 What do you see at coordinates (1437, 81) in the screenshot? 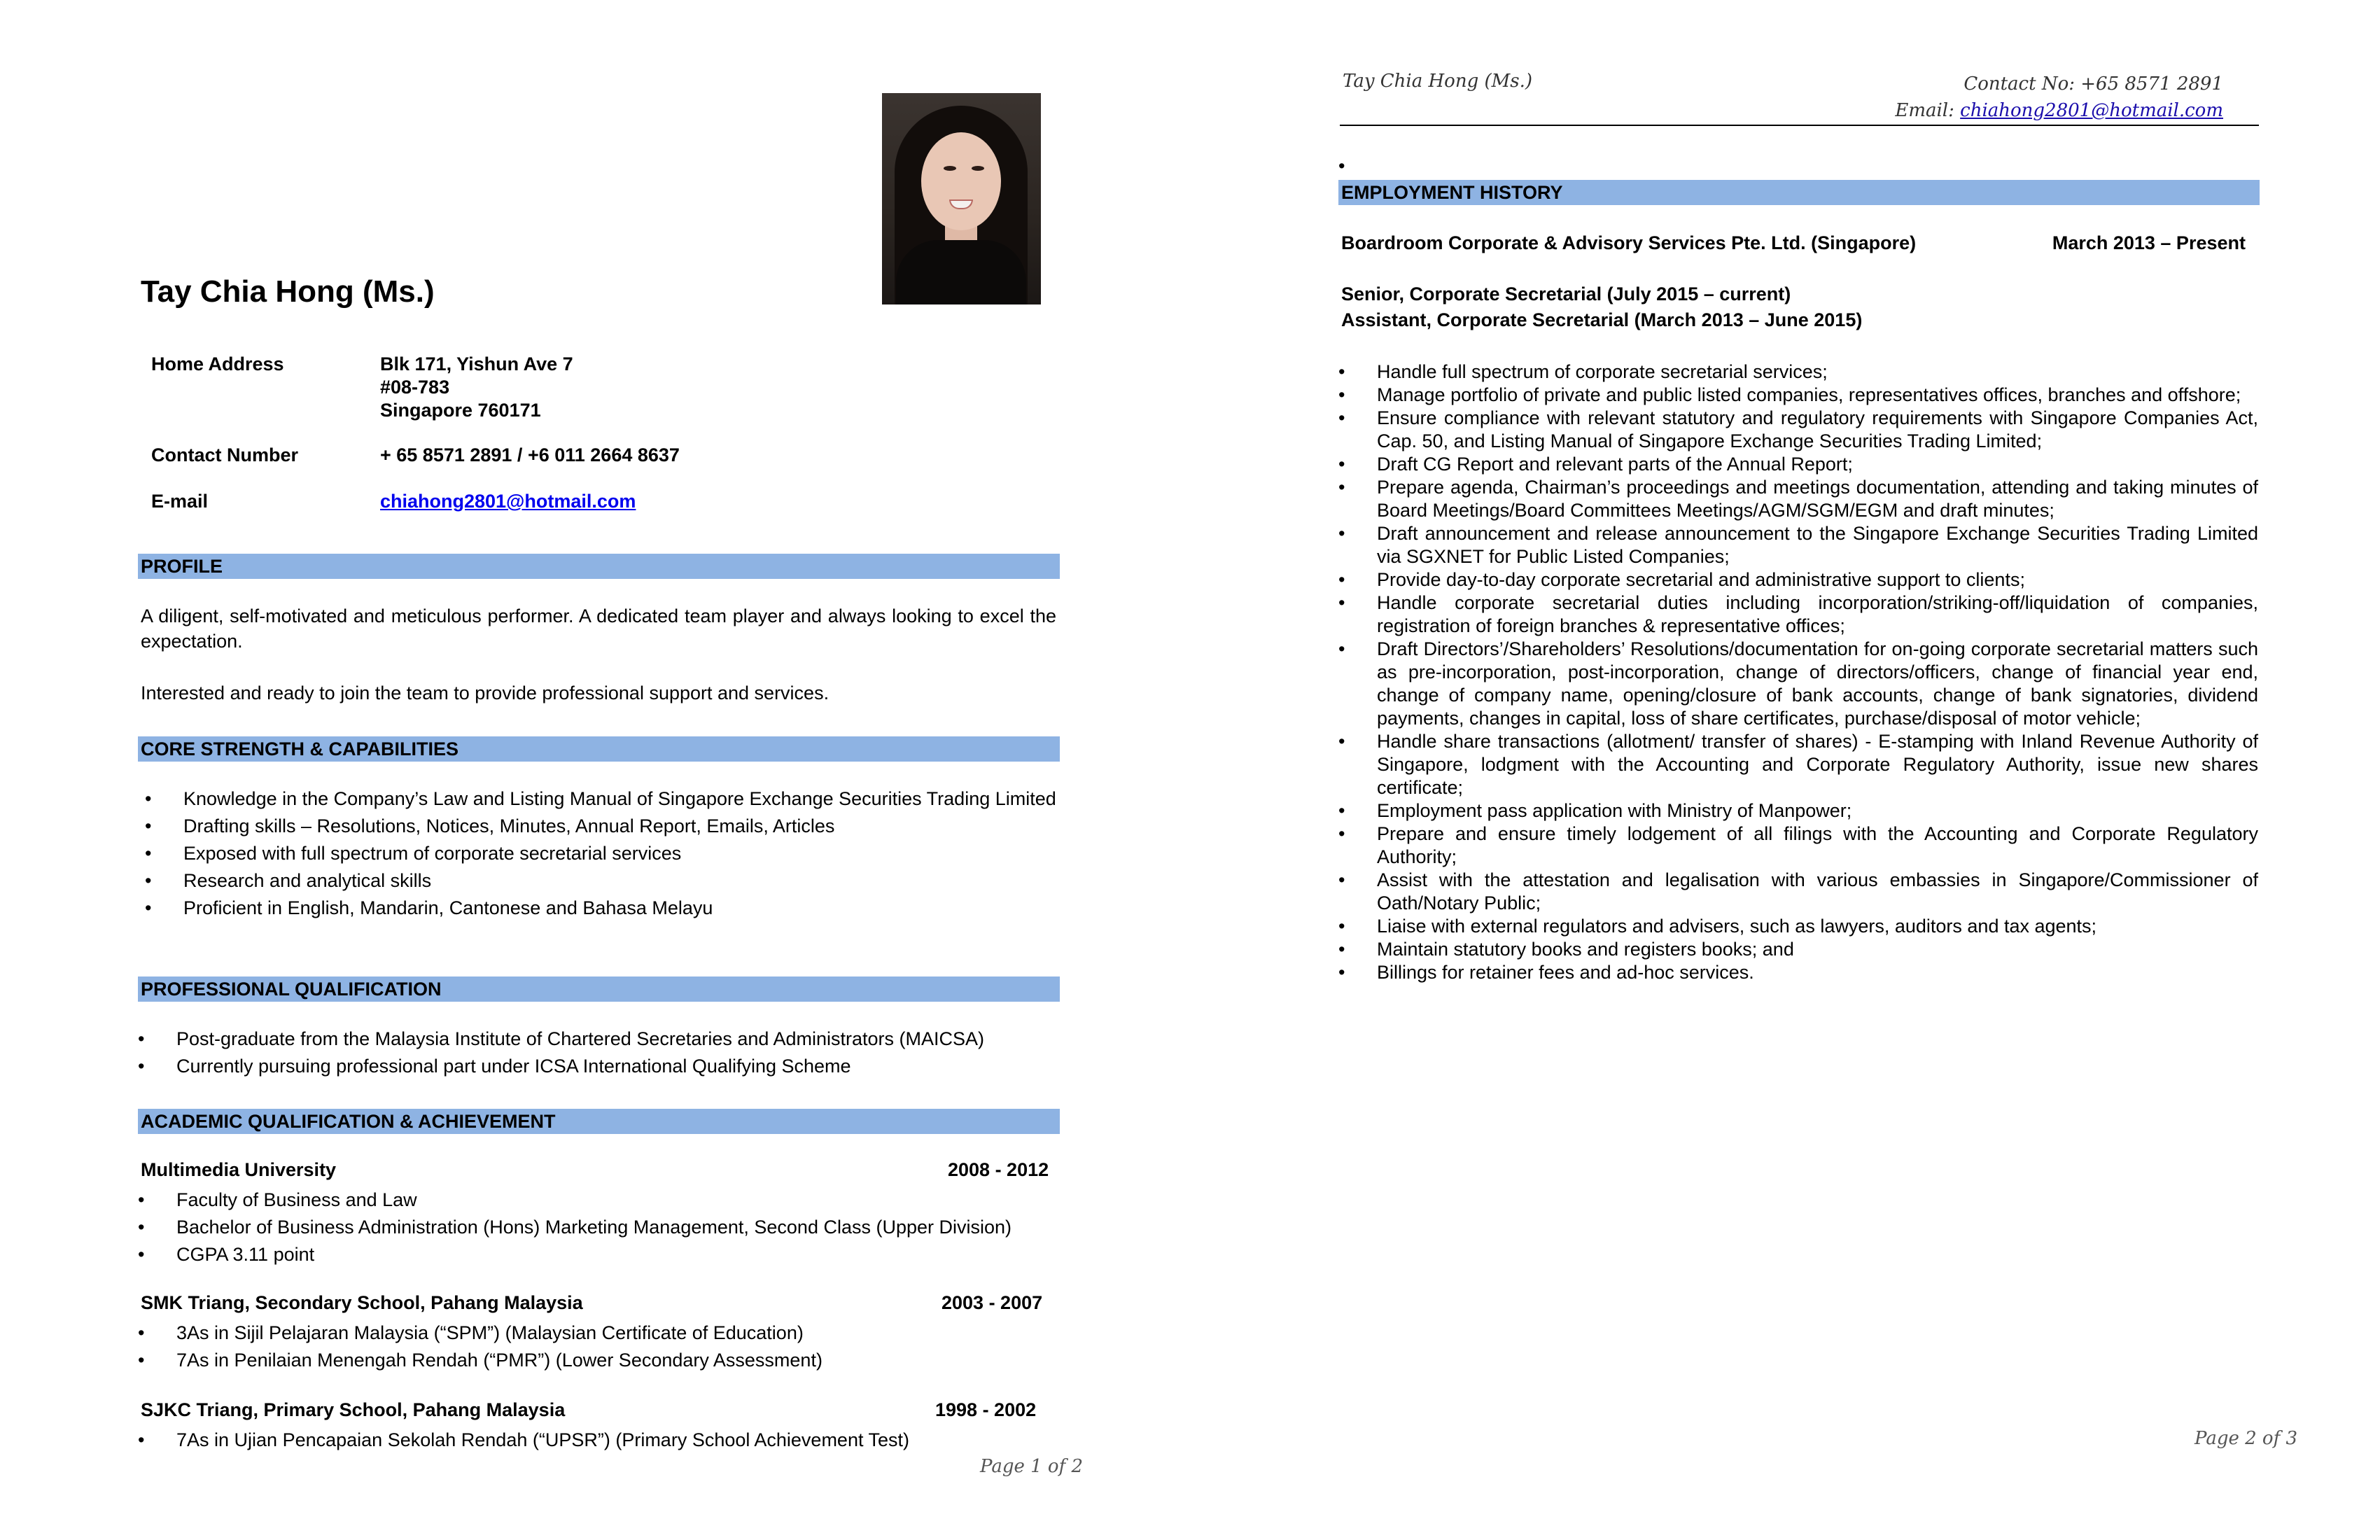
I see `header-name: Tay Chia Hong (Ms.)` at bounding box center [1437, 81].